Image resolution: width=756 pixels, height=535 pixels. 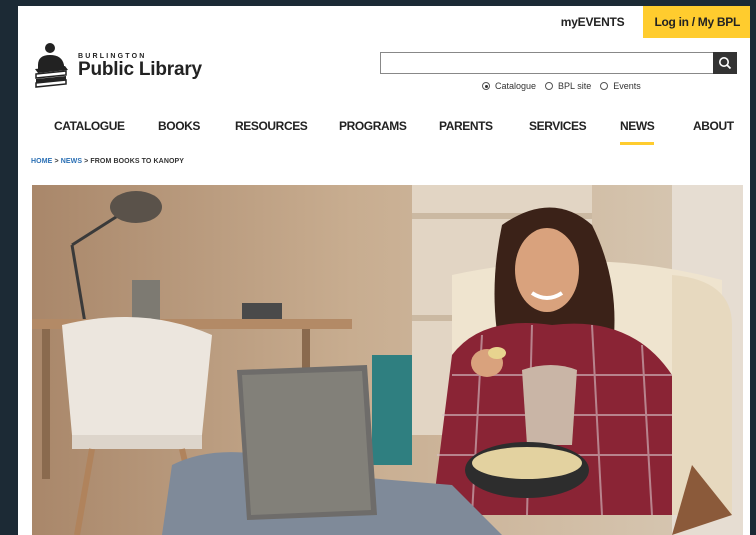 What do you see at coordinates (549, 86) in the screenshot?
I see `radio-bpl-site` at bounding box center [549, 86].